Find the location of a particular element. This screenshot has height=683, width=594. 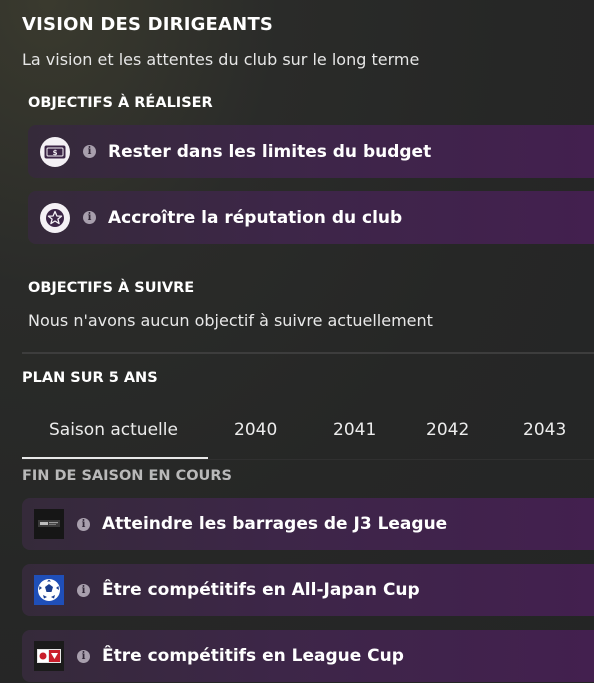

tab-2040: 2040 is located at coordinates (255, 430).